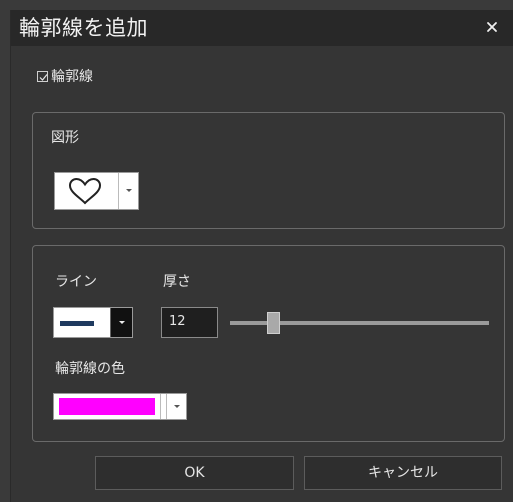  What do you see at coordinates (177, 282) in the screenshot?
I see `thickness-label: 厚さ` at bounding box center [177, 282].